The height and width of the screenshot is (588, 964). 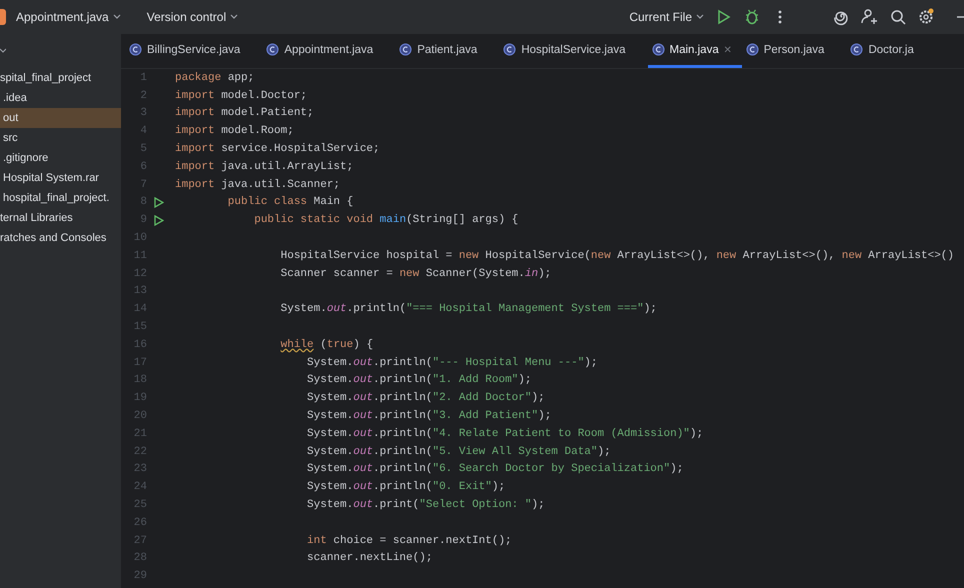 I want to click on line-number: 1, so click(x=143, y=78).